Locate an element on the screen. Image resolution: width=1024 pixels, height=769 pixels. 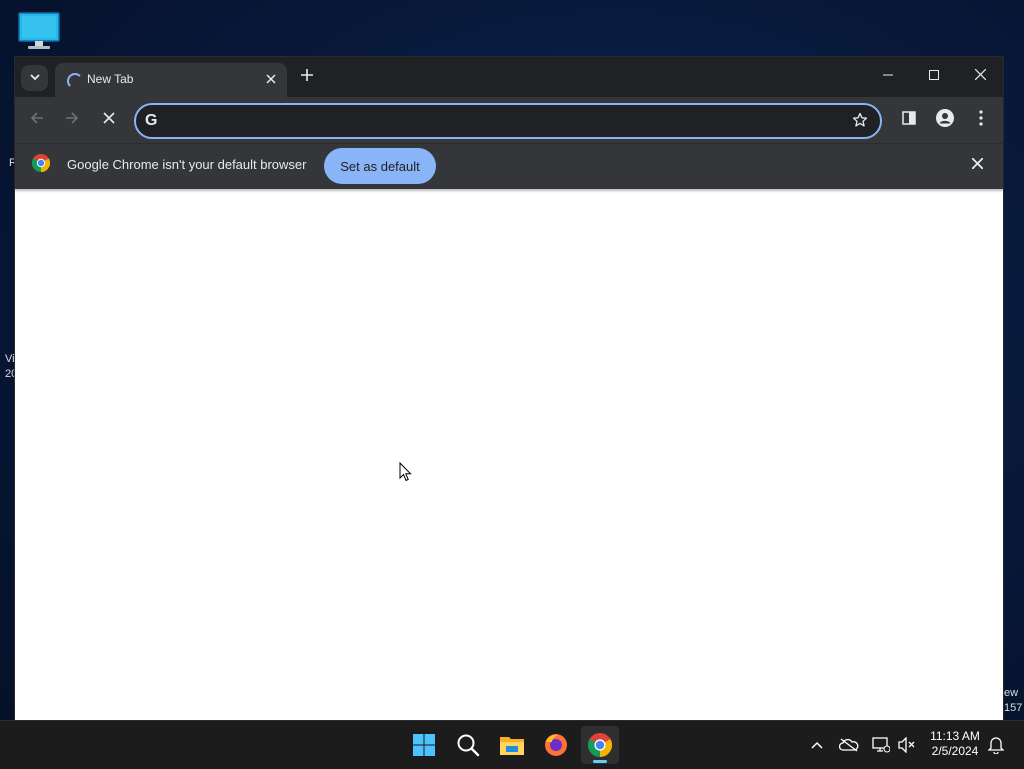
network-icon is located at coordinates (881, 745).